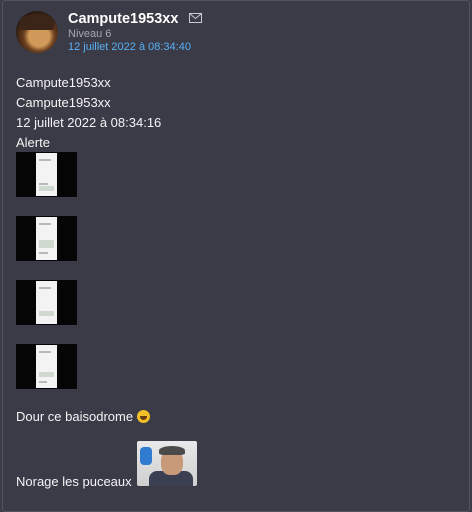 Image resolution: width=472 pixels, height=512 pixels. Describe the element at coordinates (74, 481) in the screenshot. I see `message-line: Norage les puceaux` at that location.